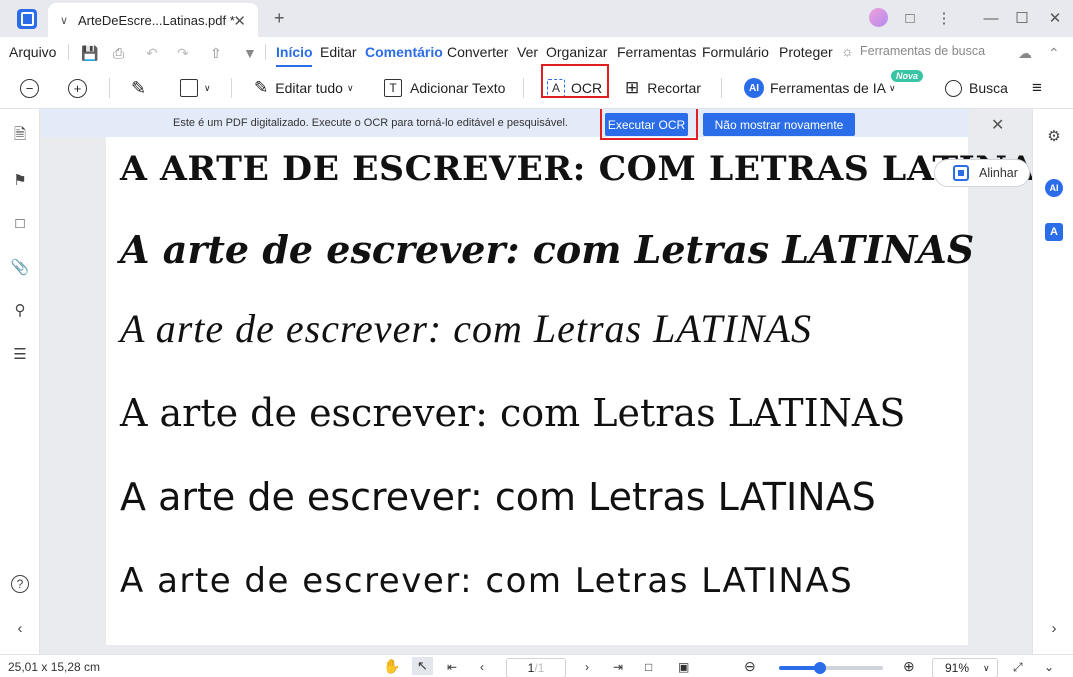 This screenshot has width=1073, height=677. What do you see at coordinates (156, 20) in the screenshot?
I see `tab-title: ArteDeEscre...Latinas.pdf *` at bounding box center [156, 20].